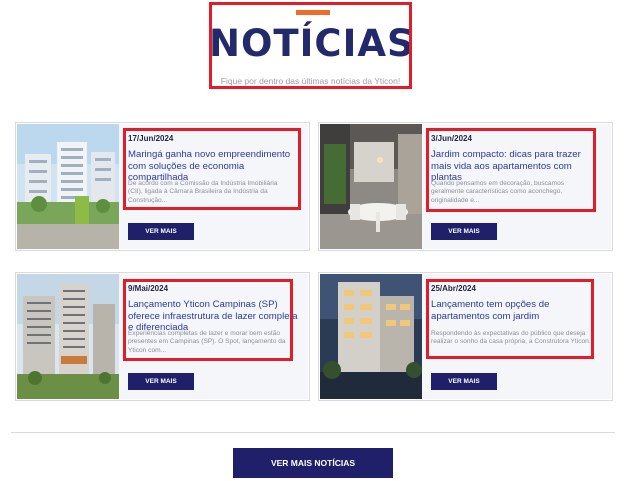 This screenshot has width=626, height=481. Describe the element at coordinates (313, 432) in the screenshot. I see `section-divider` at that location.